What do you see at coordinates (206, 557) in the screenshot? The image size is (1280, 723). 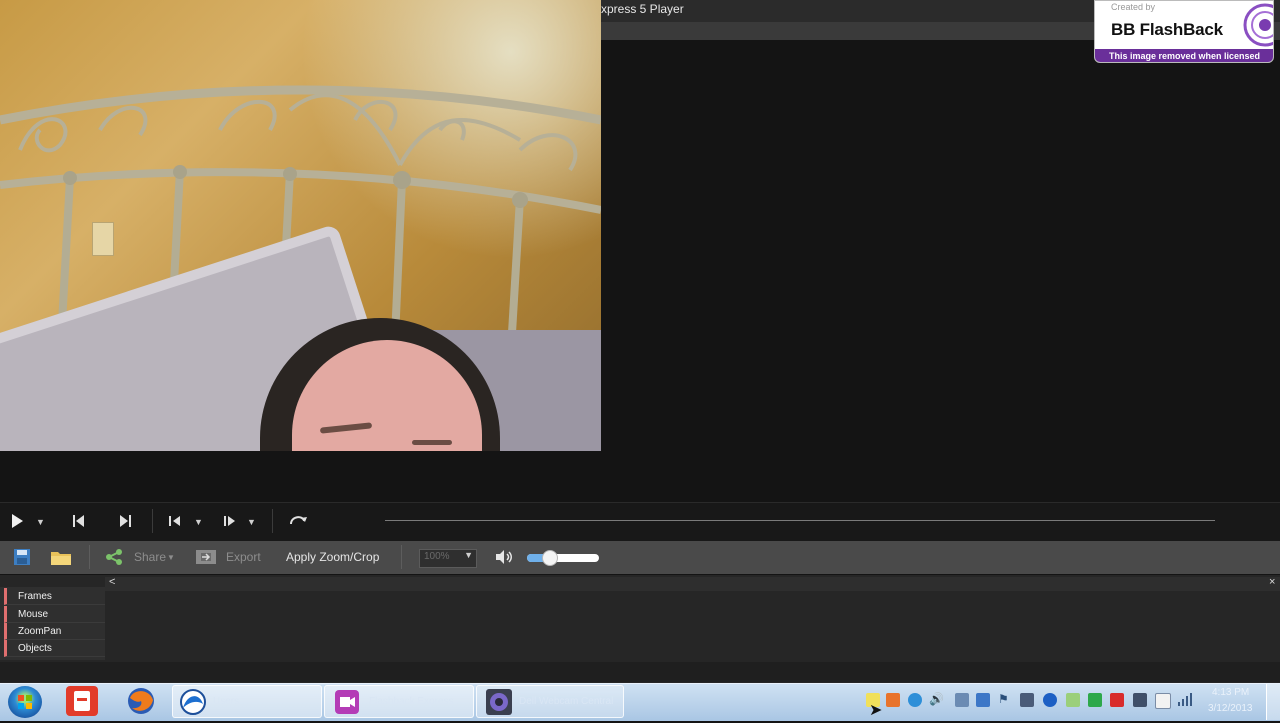 I see `film-icon` at bounding box center [206, 557].